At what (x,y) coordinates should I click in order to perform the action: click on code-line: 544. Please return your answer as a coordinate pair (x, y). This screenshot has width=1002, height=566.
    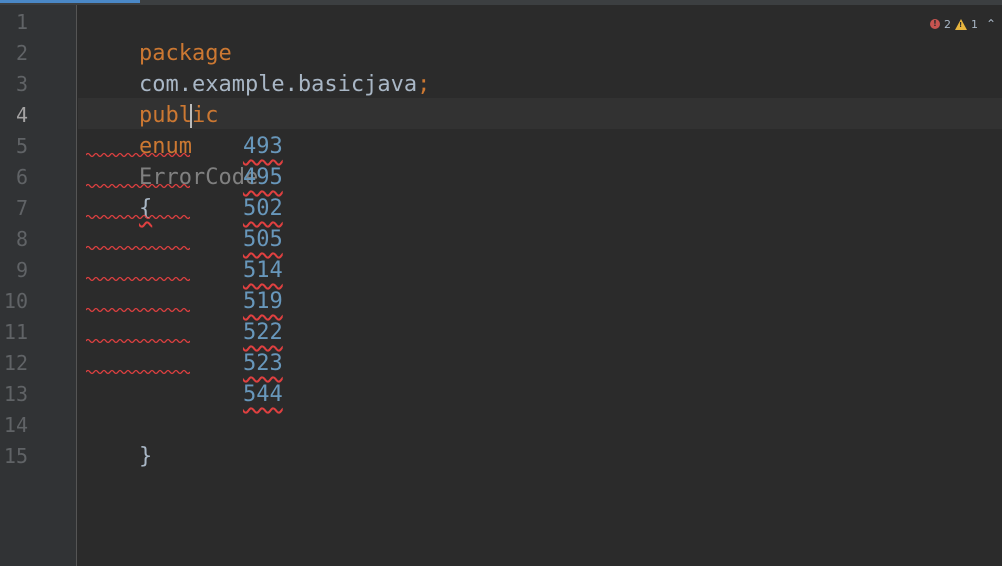
    Looking at the image, I should click on (236, 377).